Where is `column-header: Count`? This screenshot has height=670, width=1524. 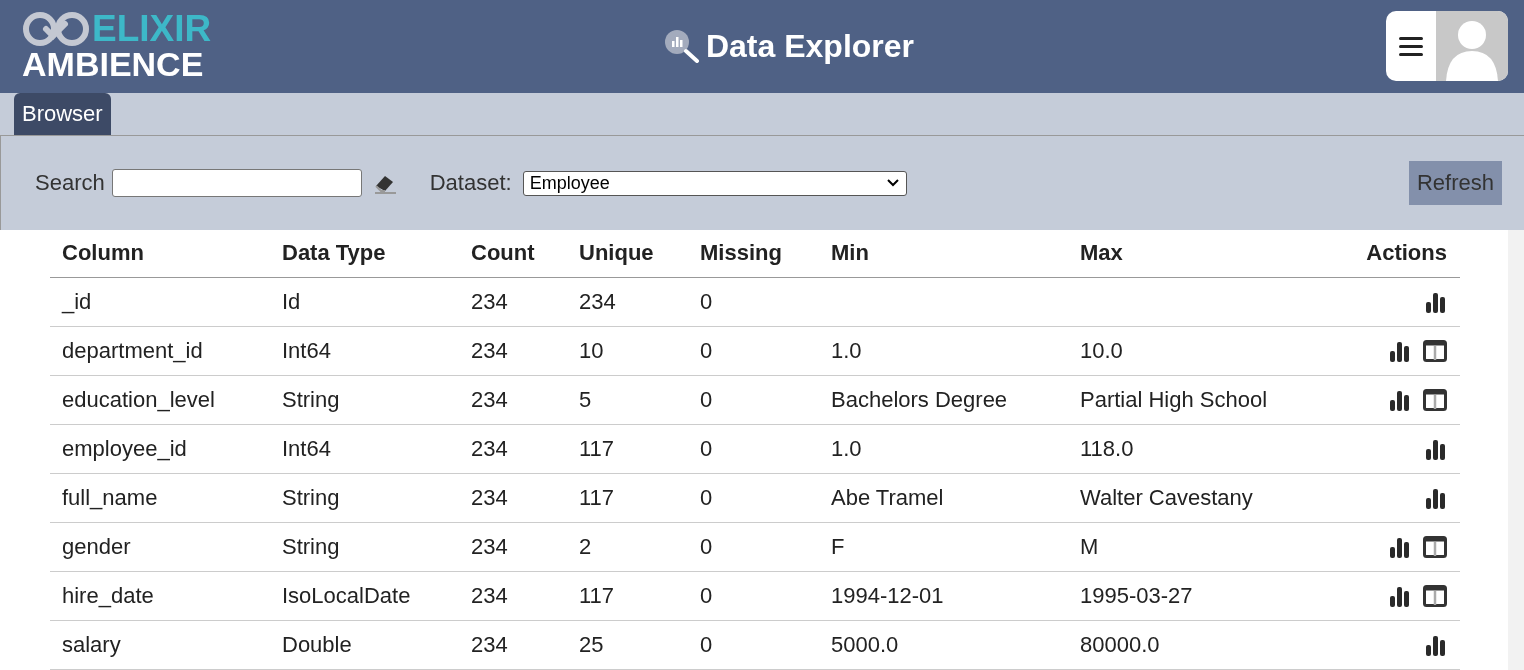 column-header: Count is located at coordinates (503, 253).